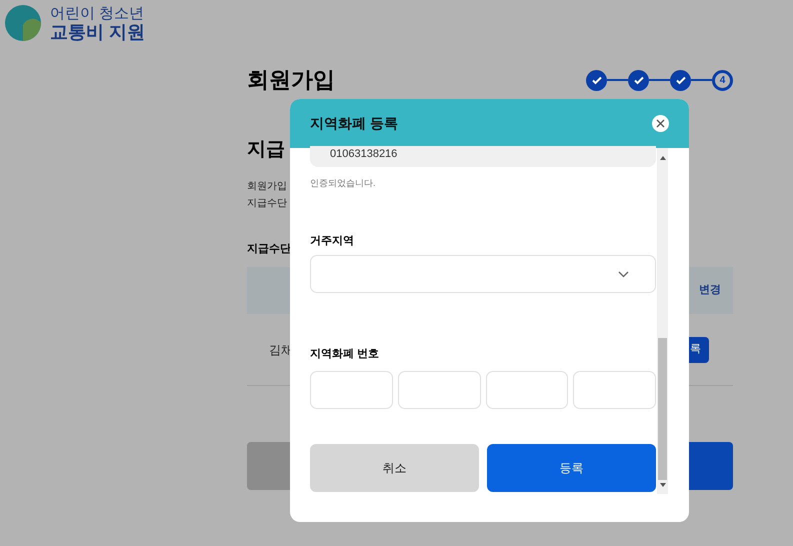 This screenshot has width=793, height=546. Describe the element at coordinates (662, 321) in the screenshot. I see `scrollbar` at that location.